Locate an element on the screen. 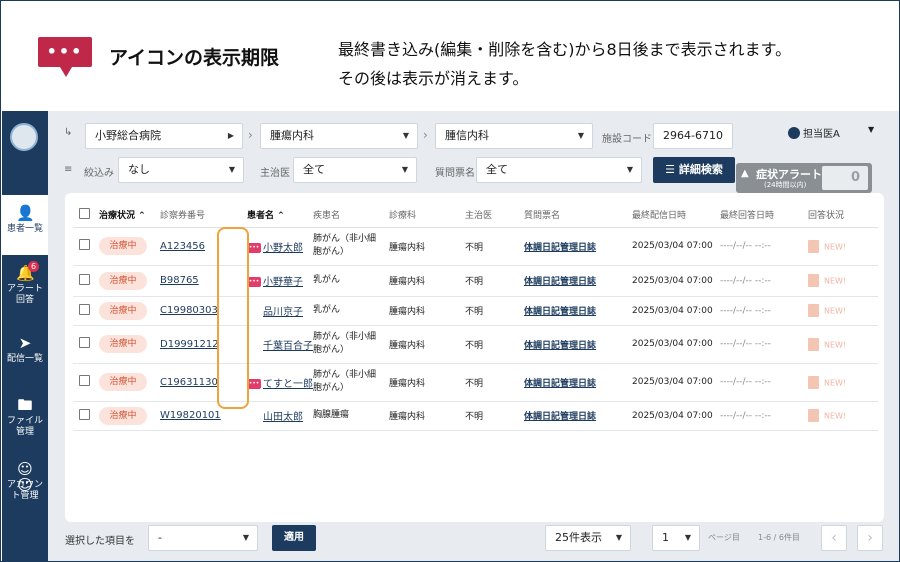 The image size is (900, 562). header-patient: 患者名 ⌃ is located at coordinates (280, 215).